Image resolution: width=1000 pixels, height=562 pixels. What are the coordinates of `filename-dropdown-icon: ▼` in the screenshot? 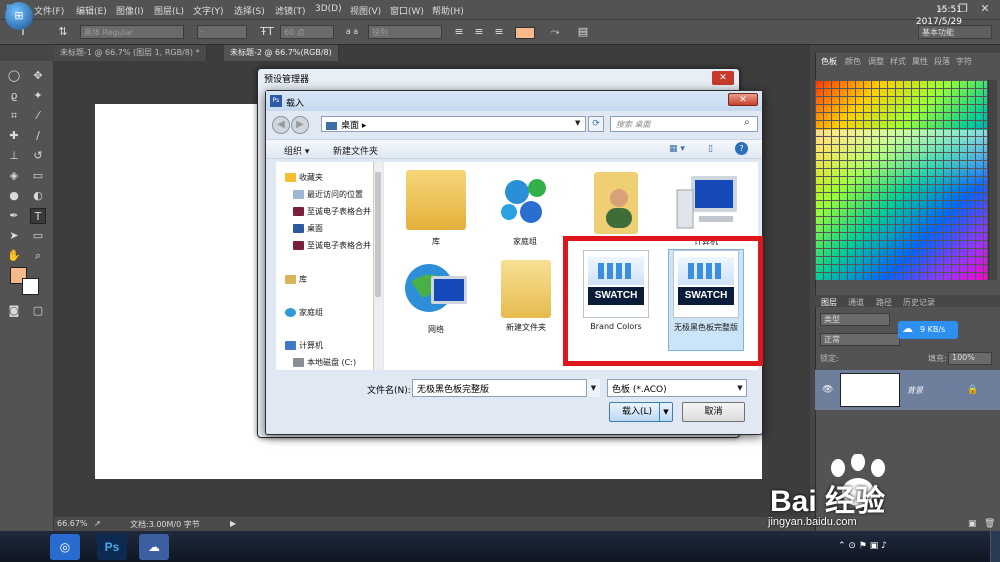 It's located at (593, 388).